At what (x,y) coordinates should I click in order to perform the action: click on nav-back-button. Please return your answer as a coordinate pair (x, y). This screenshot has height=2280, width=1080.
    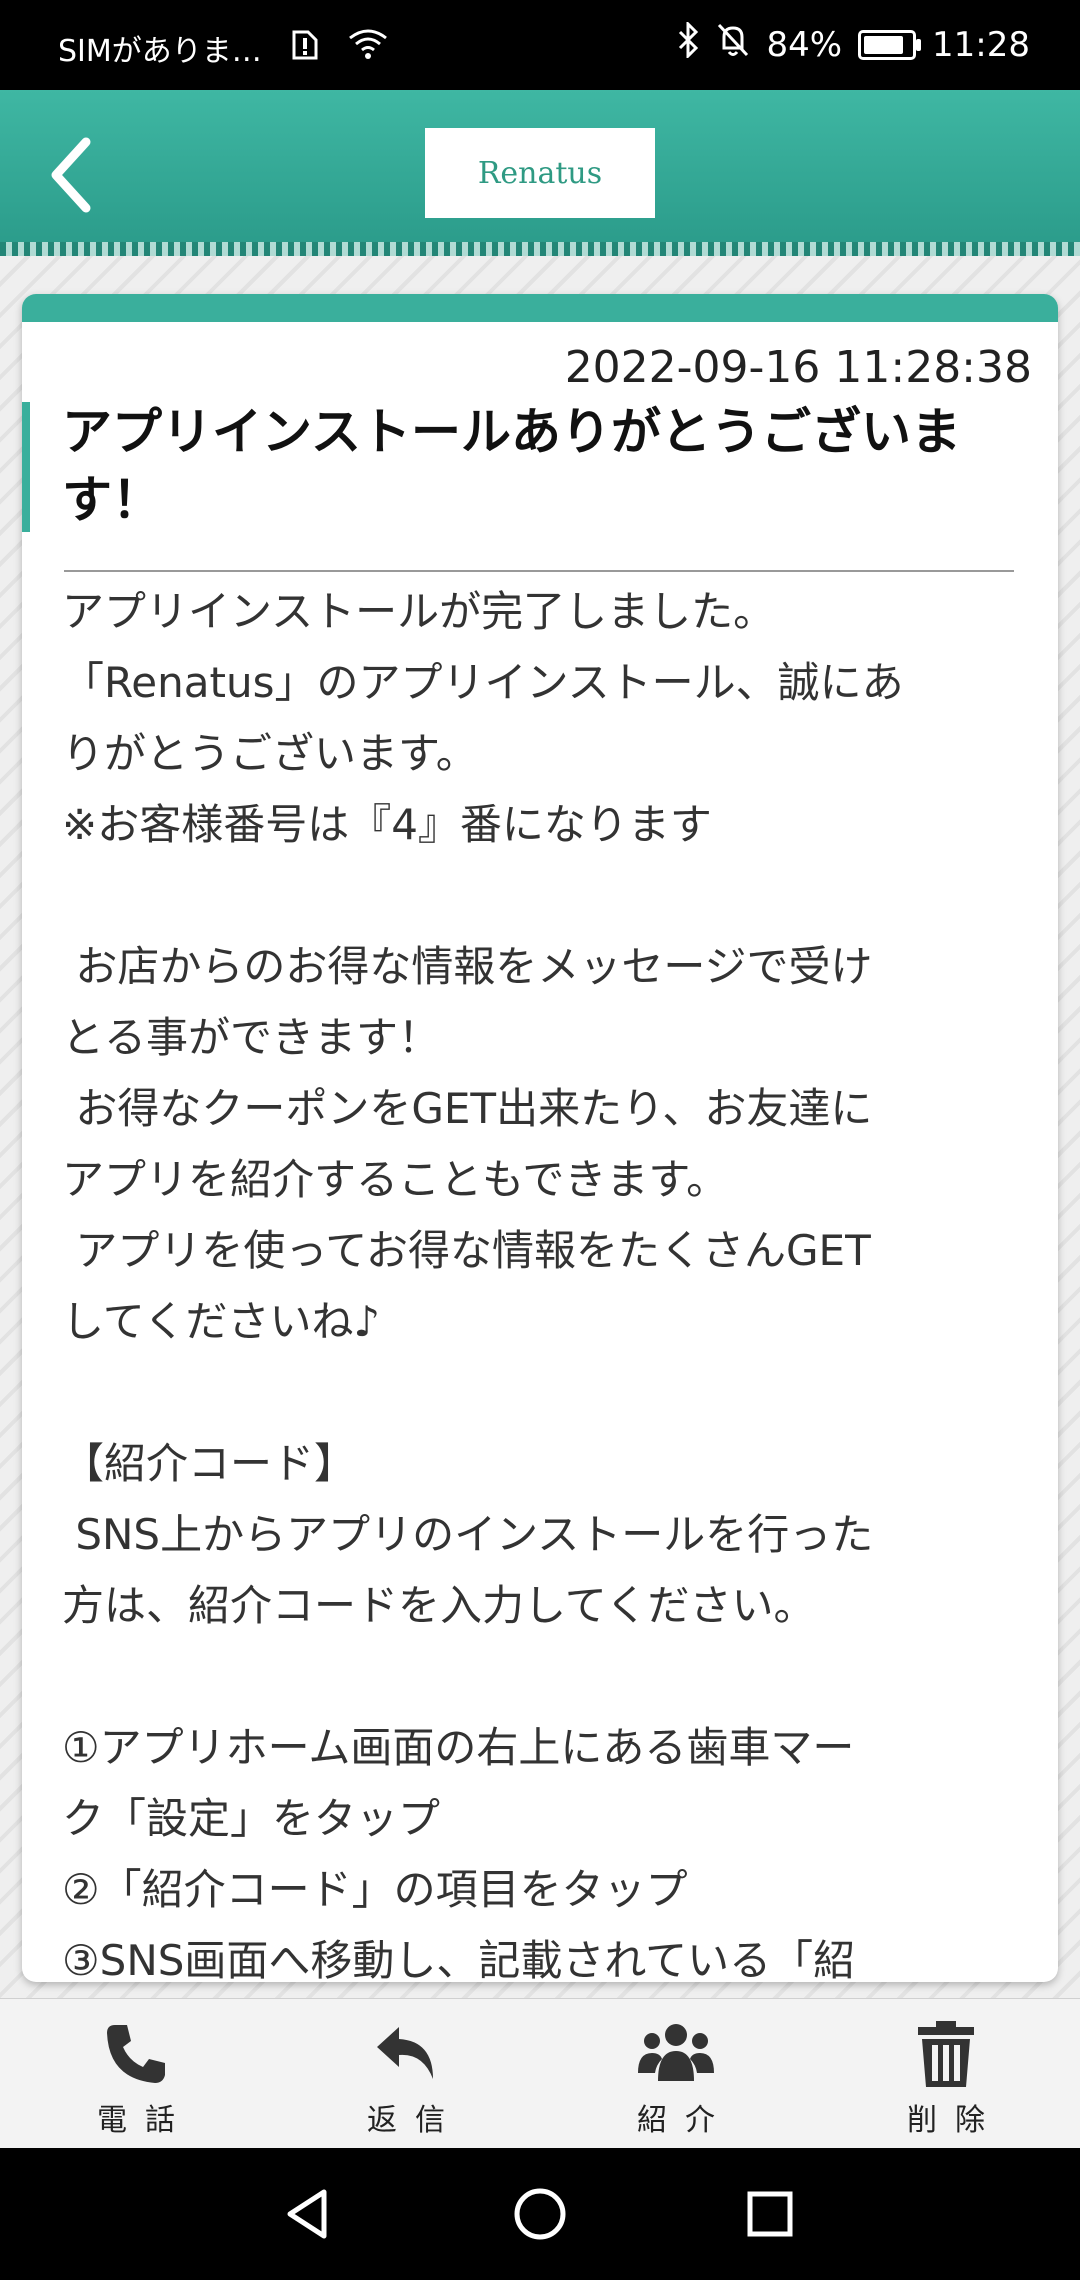
    Looking at the image, I should click on (310, 2214).